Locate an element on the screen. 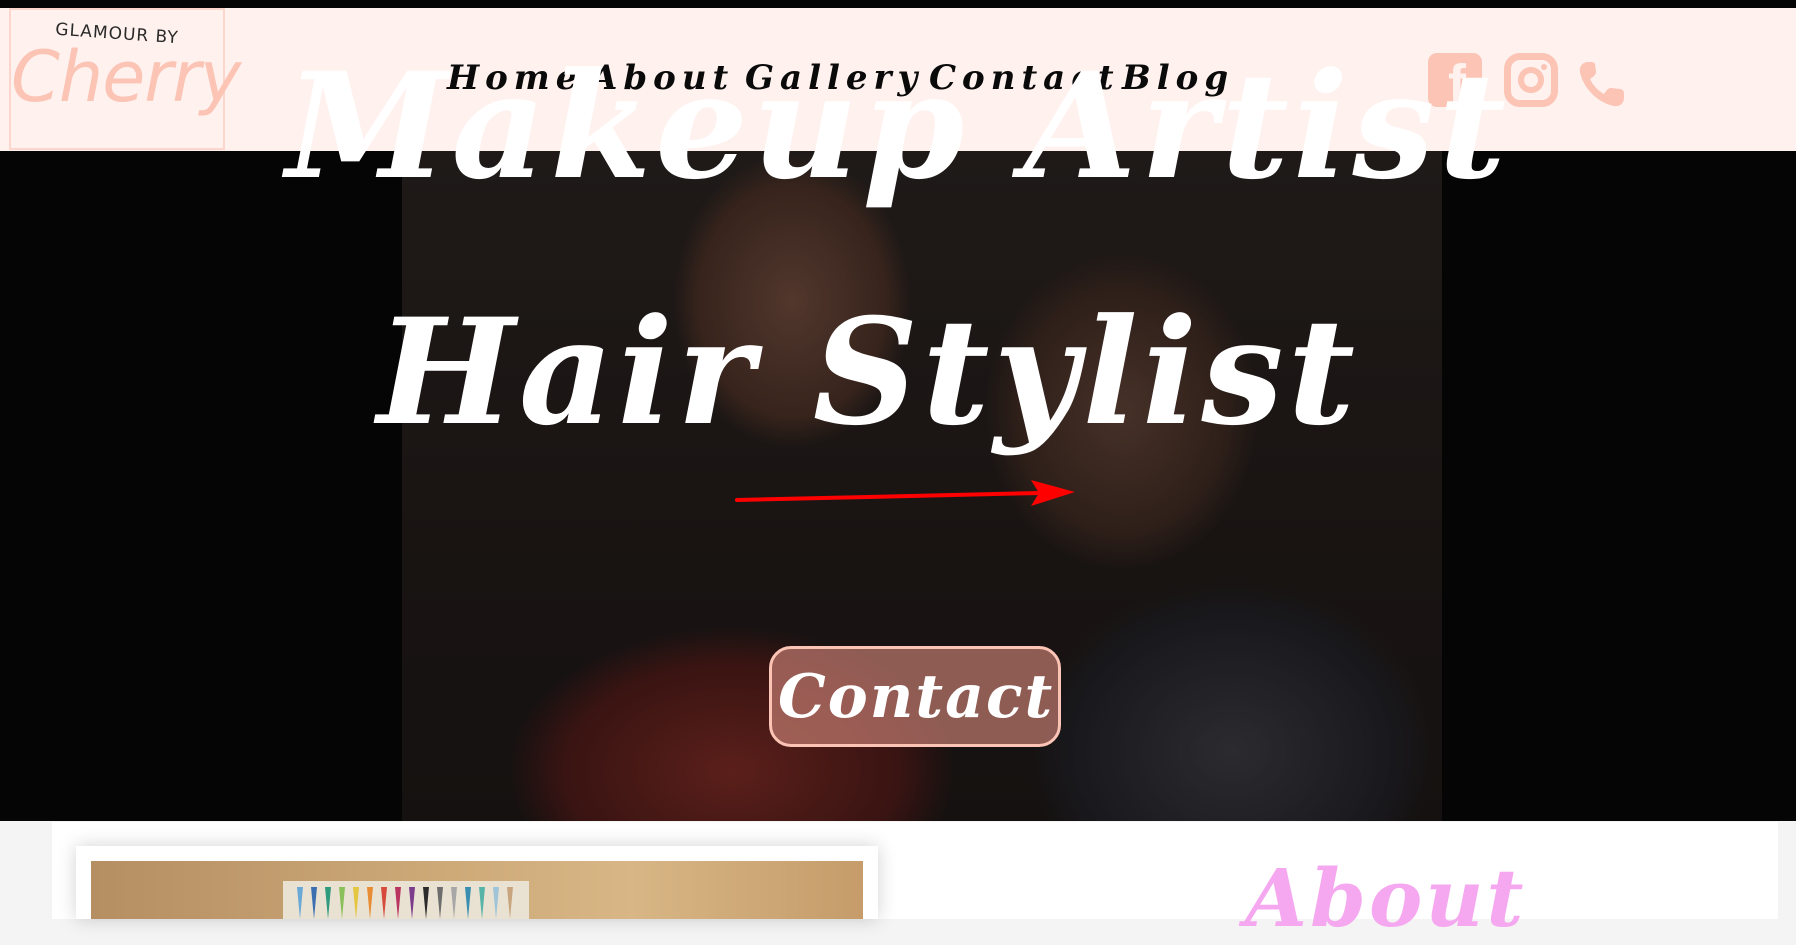 The image size is (1796, 945). hero-contact-button: Contact is located at coordinates (915, 696).